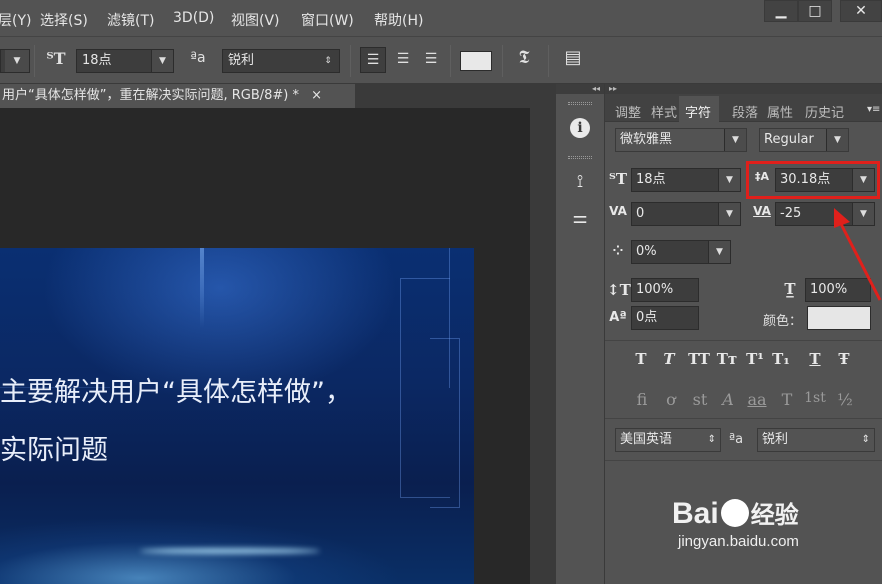 Image resolution: width=882 pixels, height=584 pixels. Describe the element at coordinates (655, 289) in the screenshot. I see `vertical-scale-value: 100%` at that location.